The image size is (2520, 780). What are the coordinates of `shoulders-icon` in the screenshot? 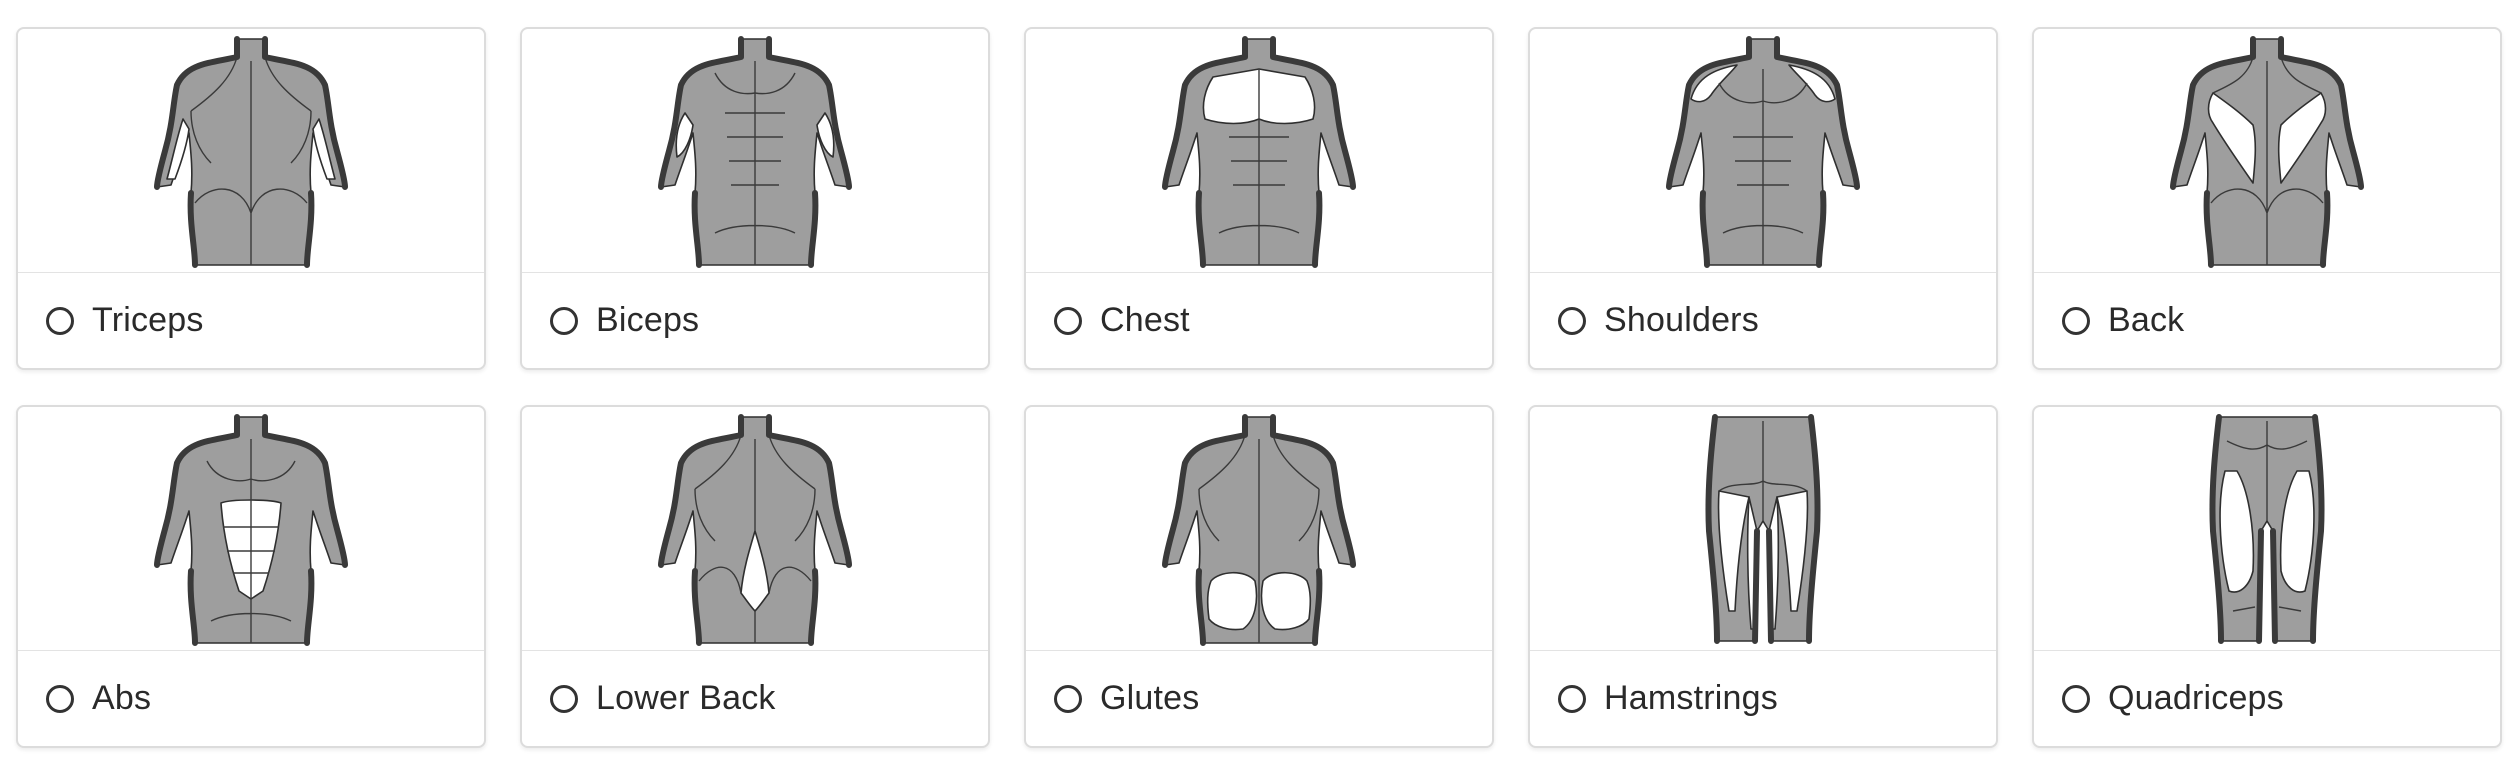 It's located at (1763, 150).